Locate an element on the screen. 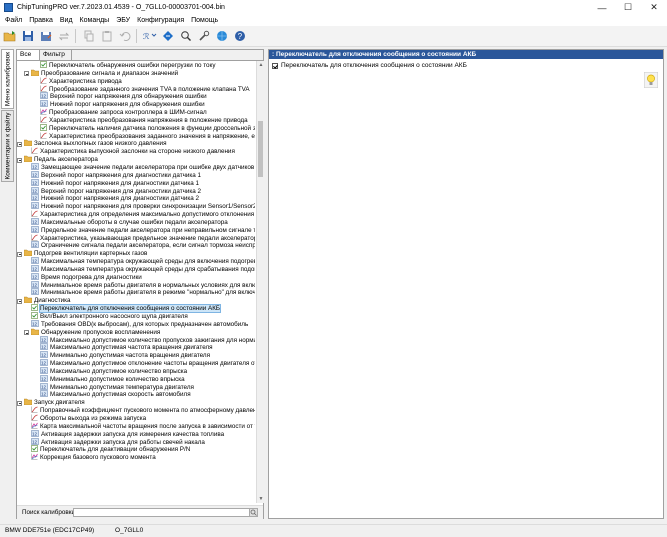 The height and width of the screenshot is (537, 667). compare-button is located at coordinates (64, 36).